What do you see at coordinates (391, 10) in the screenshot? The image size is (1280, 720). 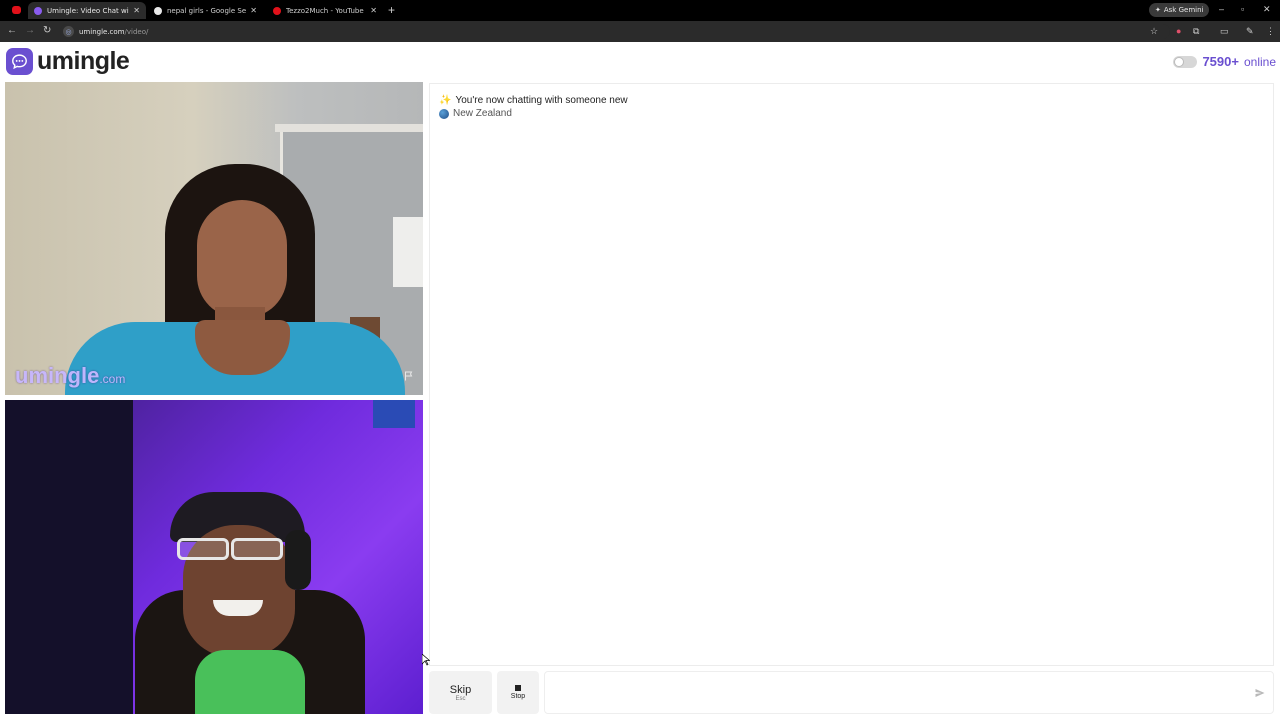 I see `new-tab-icon: +` at bounding box center [391, 10].